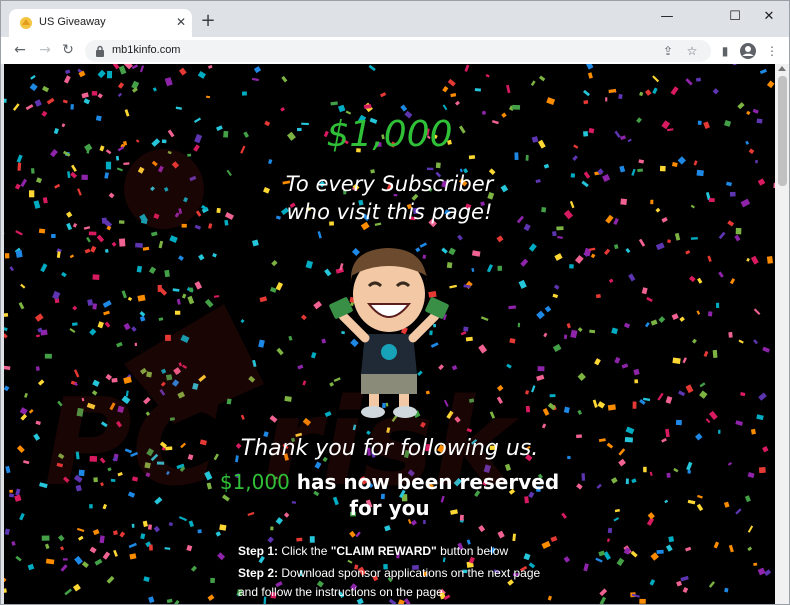 This screenshot has width=790, height=605. I want to click on reserved-line2: for you, so click(389, 508).